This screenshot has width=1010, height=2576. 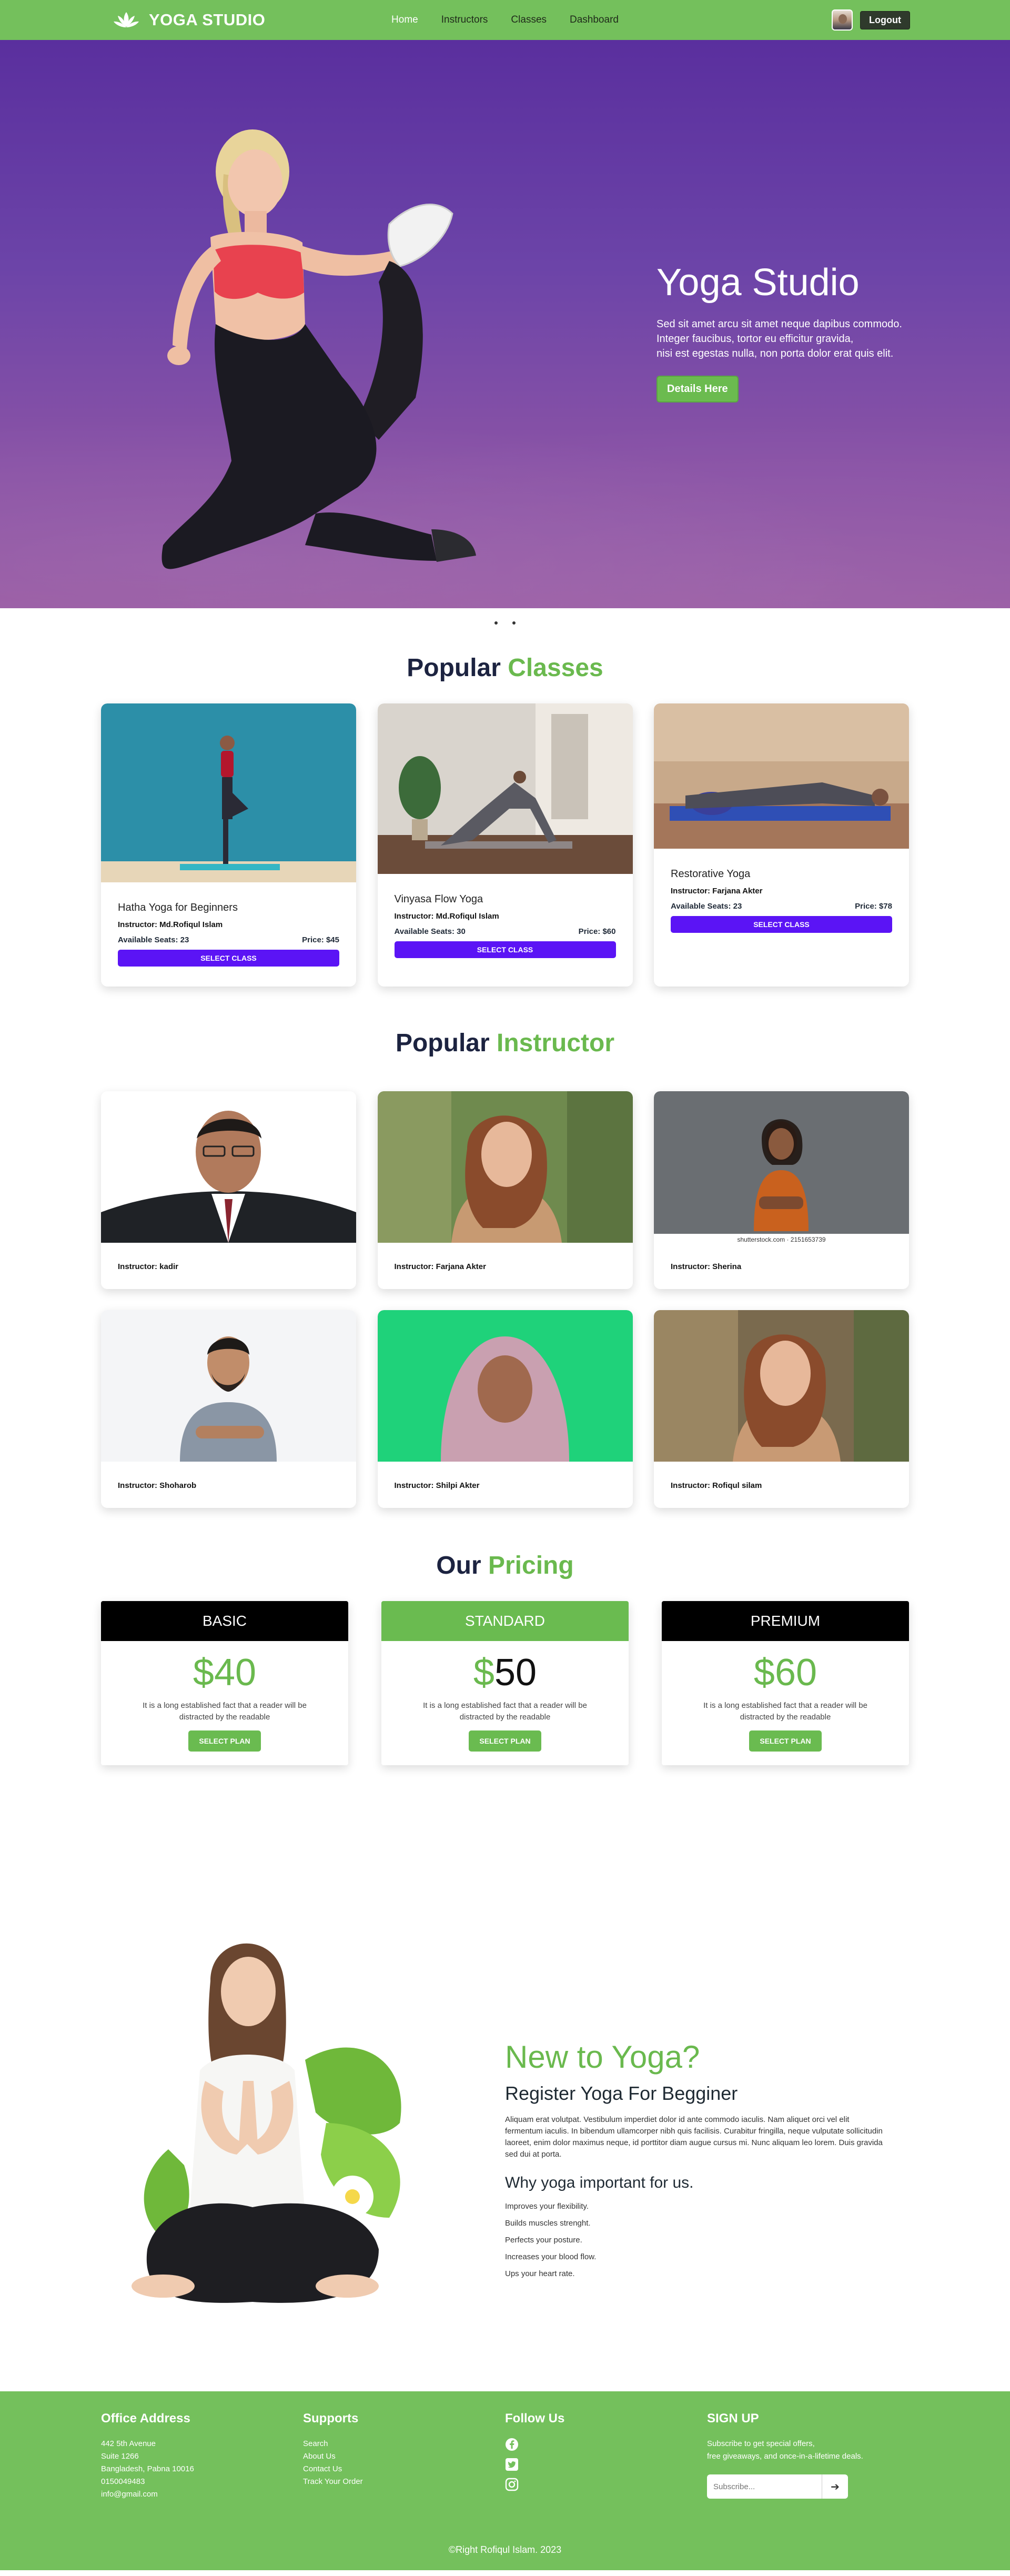 What do you see at coordinates (458, 1565) in the screenshot?
I see `section-title-text: Our` at bounding box center [458, 1565].